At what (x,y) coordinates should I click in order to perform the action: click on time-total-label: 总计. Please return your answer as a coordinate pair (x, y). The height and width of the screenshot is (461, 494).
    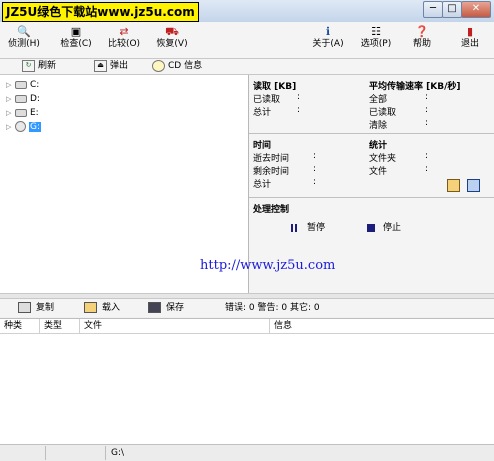
    Looking at the image, I should click on (262, 185).